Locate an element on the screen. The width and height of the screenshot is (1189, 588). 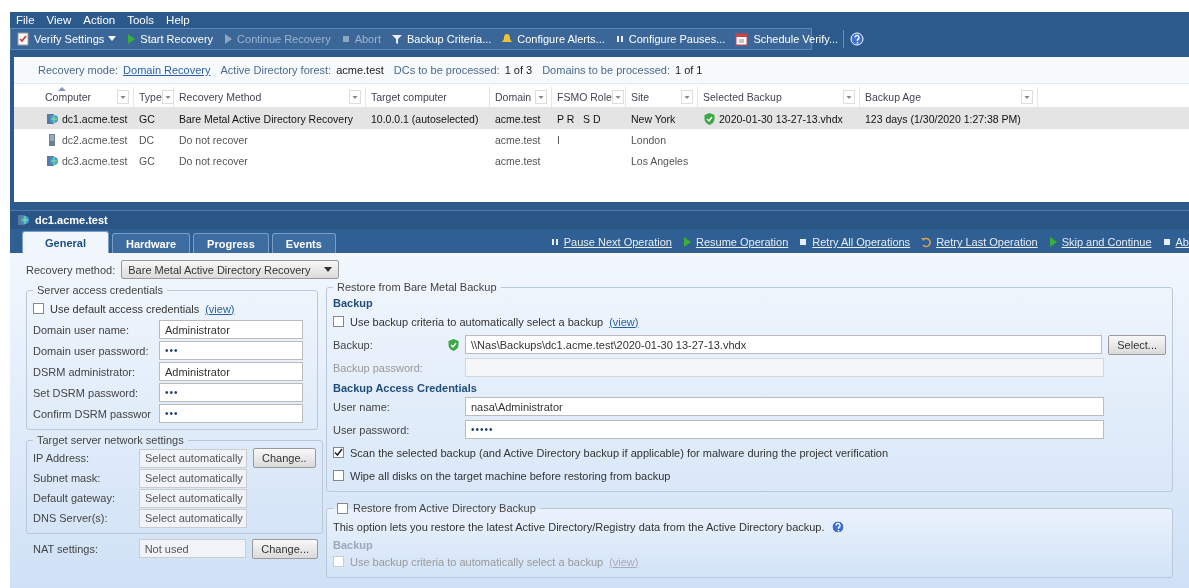
checklist-icon is located at coordinates (23, 39).